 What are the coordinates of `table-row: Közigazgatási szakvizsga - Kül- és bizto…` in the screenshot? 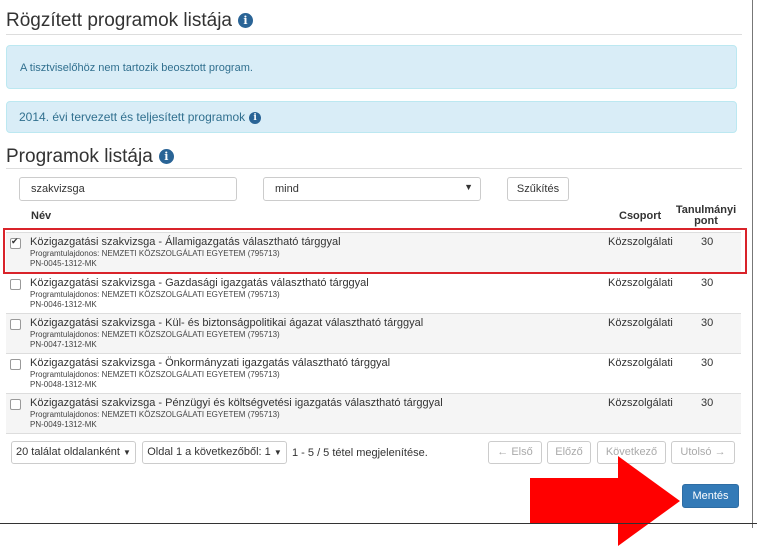 It's located at (373, 333).